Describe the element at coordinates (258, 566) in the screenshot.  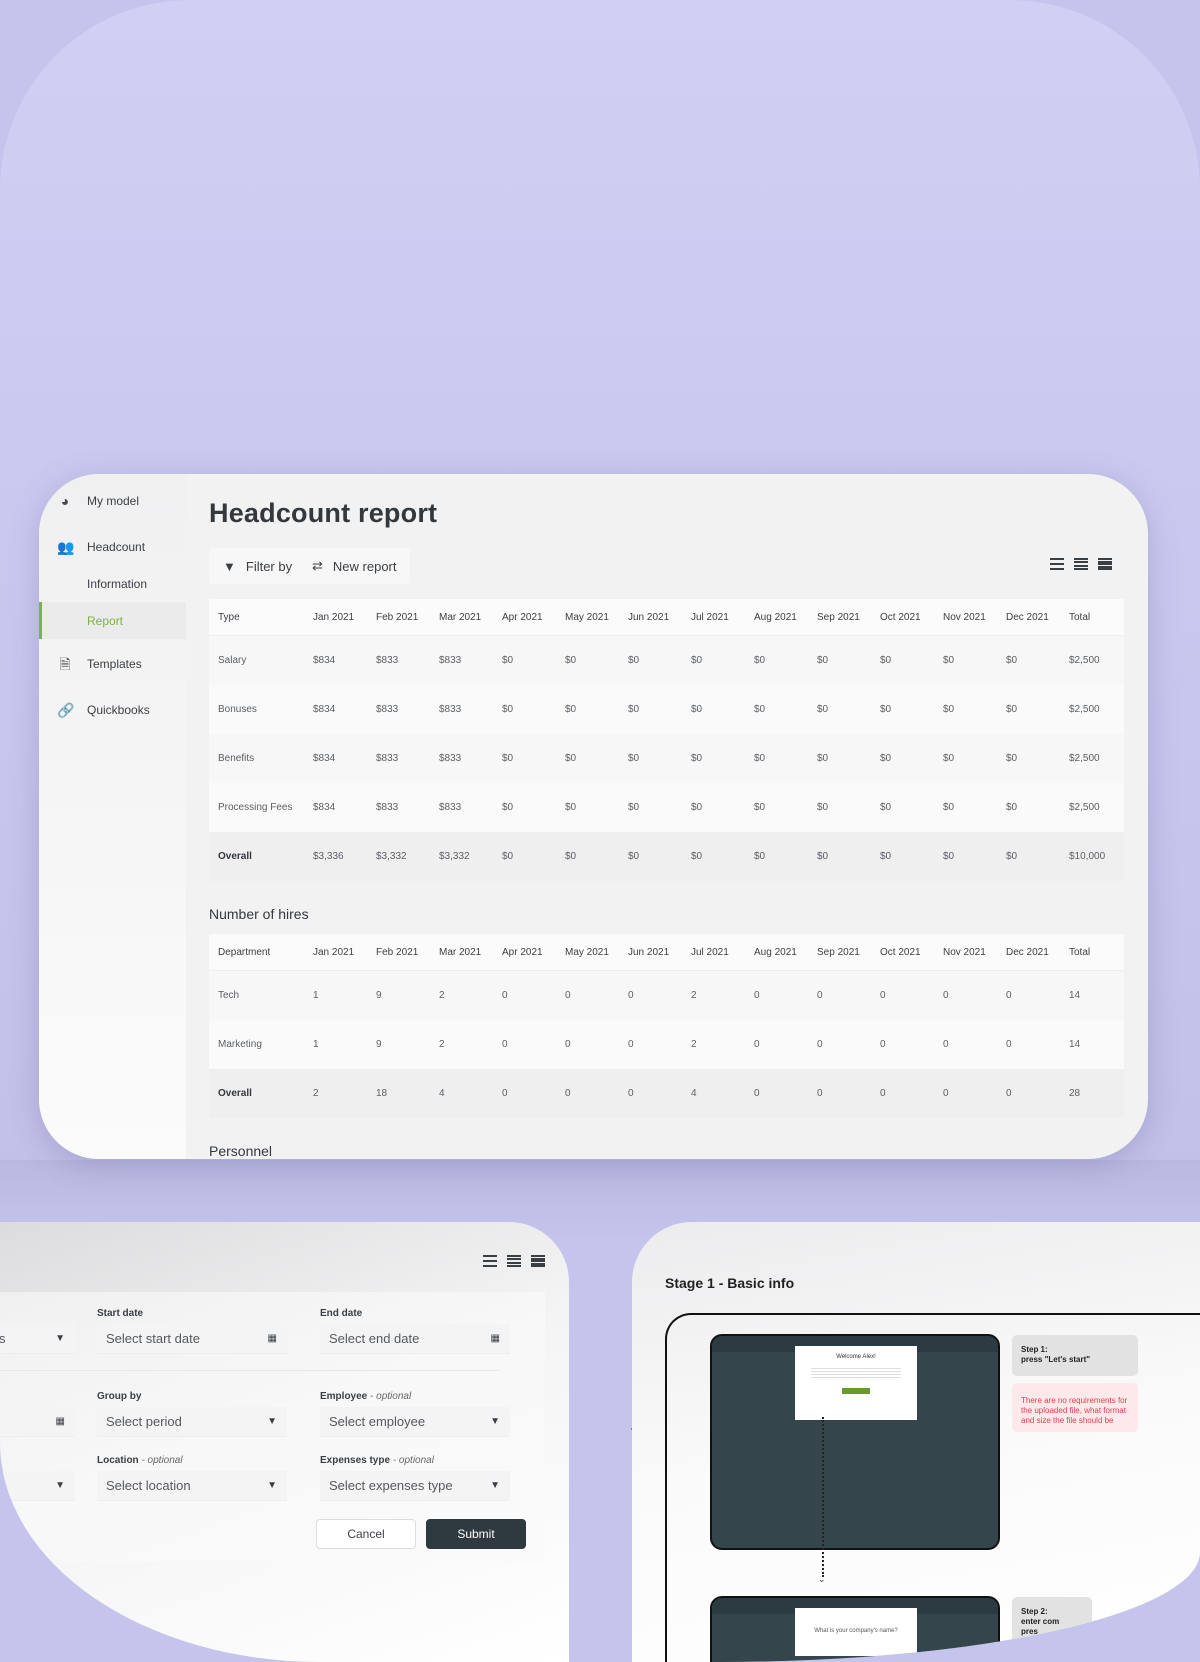
I see `filter-button: ▼ Filter by` at that location.